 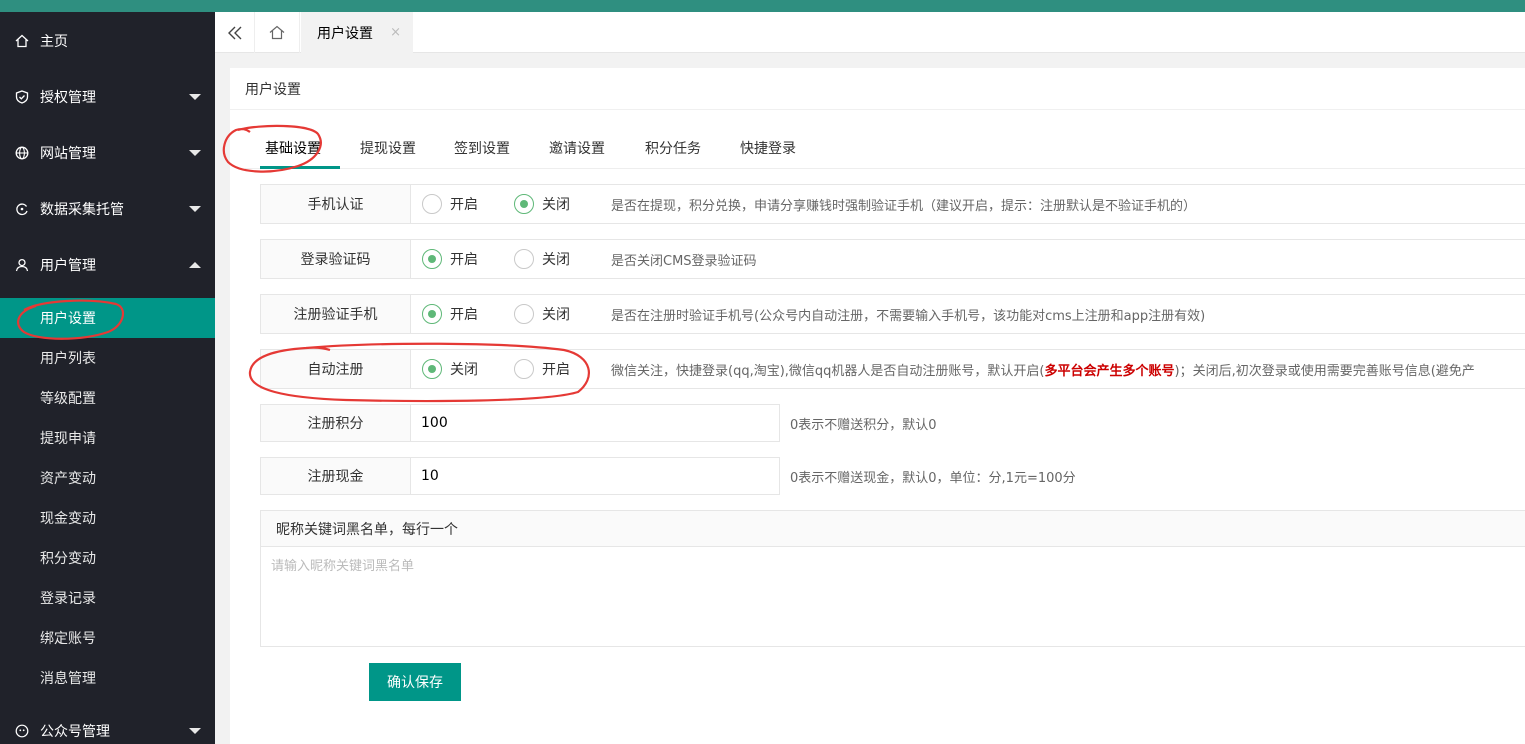 I want to click on submenu-withdraw-requests: 提现申请, so click(x=107, y=438).